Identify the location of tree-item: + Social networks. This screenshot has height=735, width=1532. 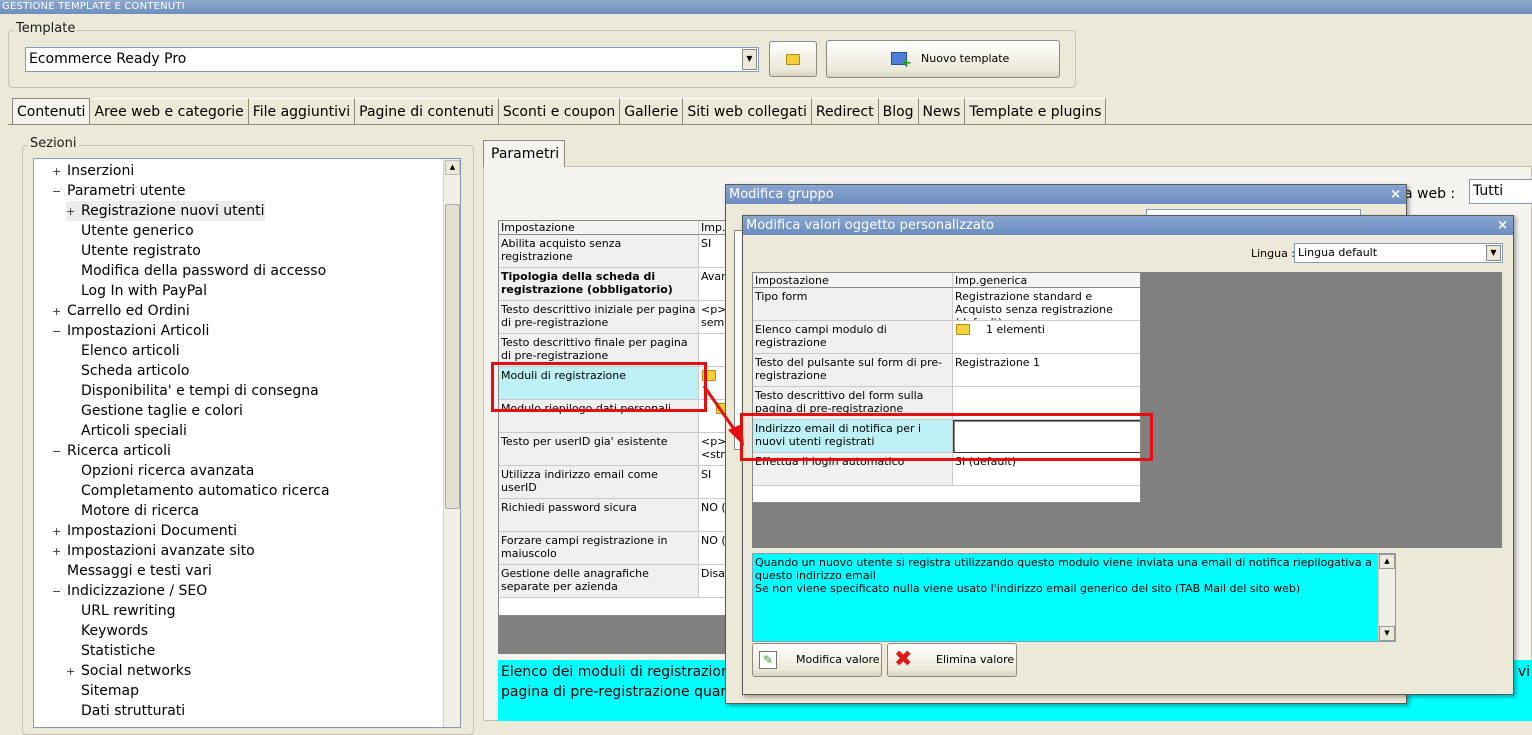
(128, 671).